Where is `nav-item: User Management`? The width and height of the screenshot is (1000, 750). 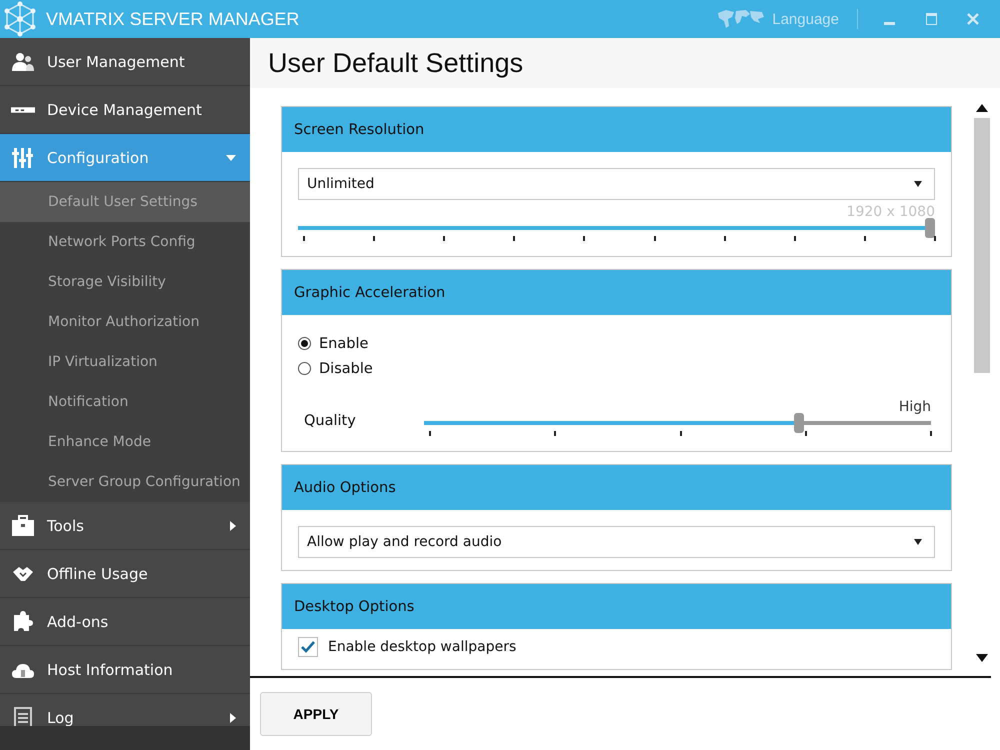 nav-item: User Management is located at coordinates (125, 62).